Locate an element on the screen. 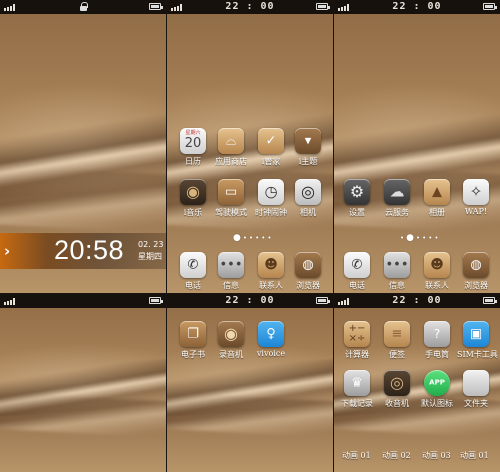 The width and height of the screenshot is (500, 472). app-label: 日历 is located at coordinates (193, 161).